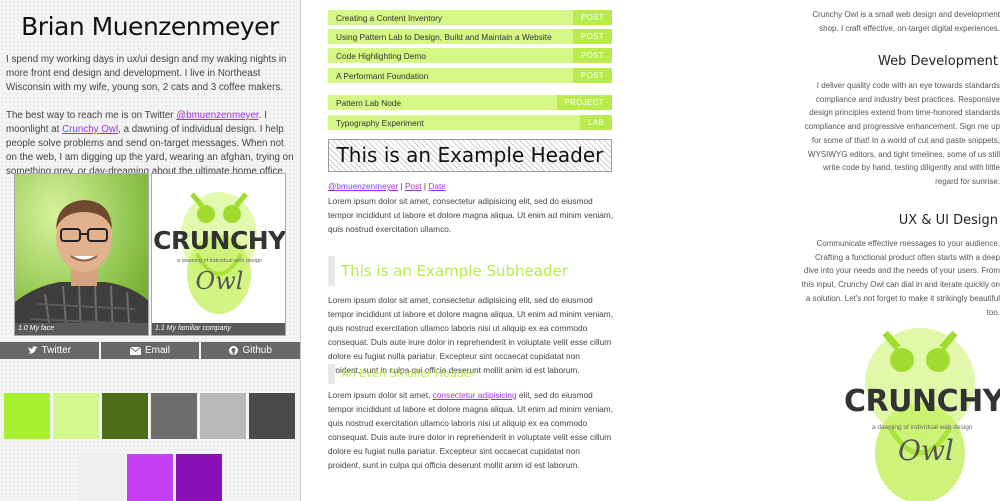 Image resolution: width=1000 pixels, height=501 pixels. Describe the element at coordinates (470, 55) in the screenshot. I see `post-list-item: Code Highlighting Demo POST` at that location.